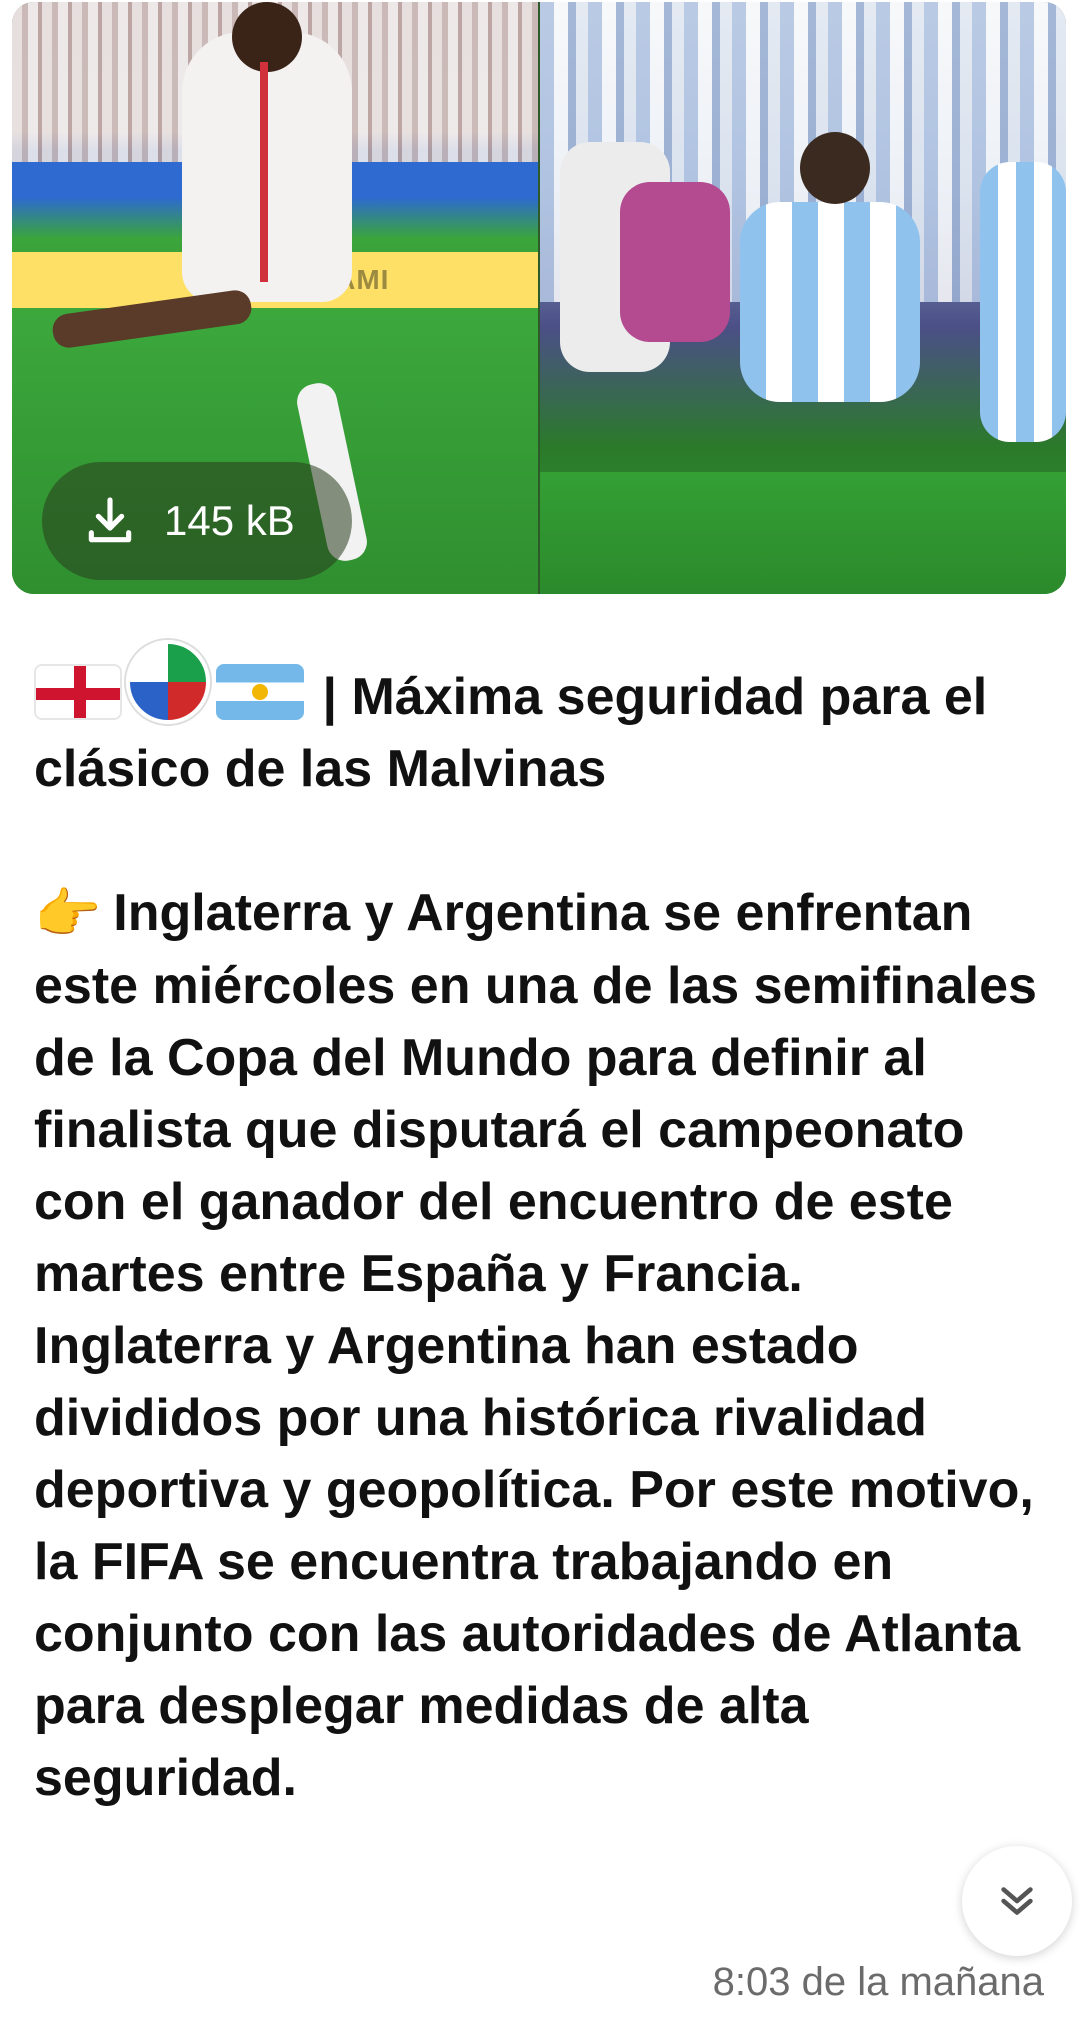 This screenshot has width=1080, height=2020. Describe the element at coordinates (110, 520) in the screenshot. I see `download-icon` at that location.